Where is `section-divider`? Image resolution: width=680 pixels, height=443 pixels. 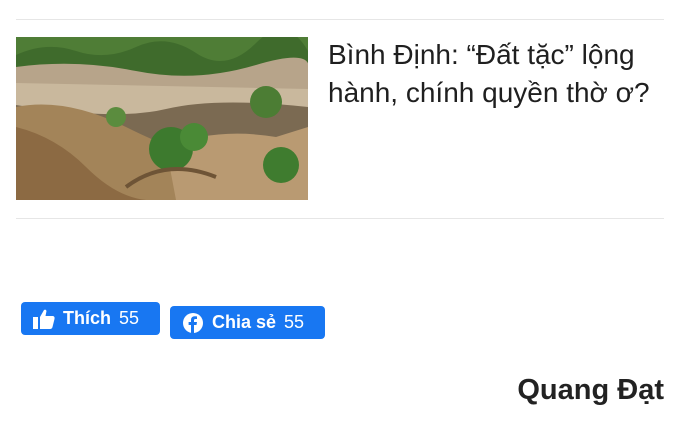 section-divider is located at coordinates (340, 218).